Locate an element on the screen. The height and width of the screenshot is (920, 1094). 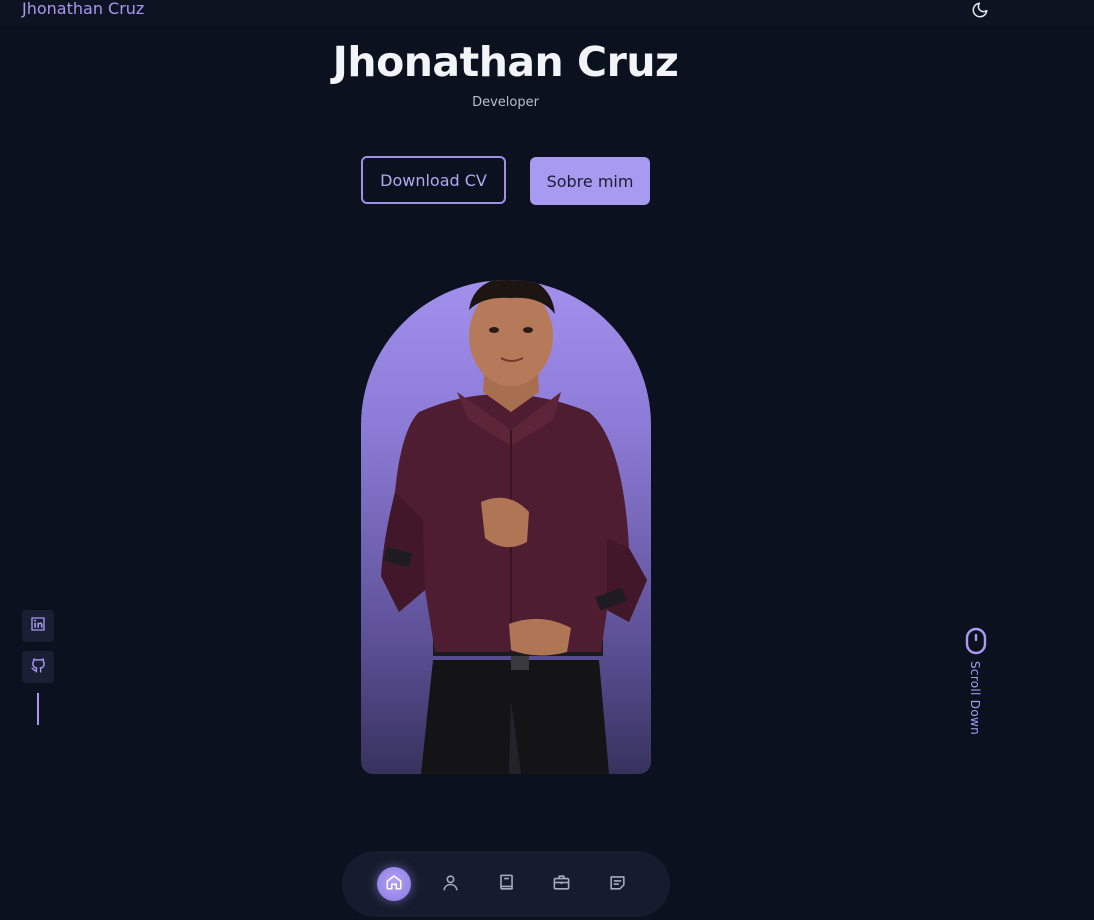
hero-subtitle: Developer is located at coordinates (505, 102).